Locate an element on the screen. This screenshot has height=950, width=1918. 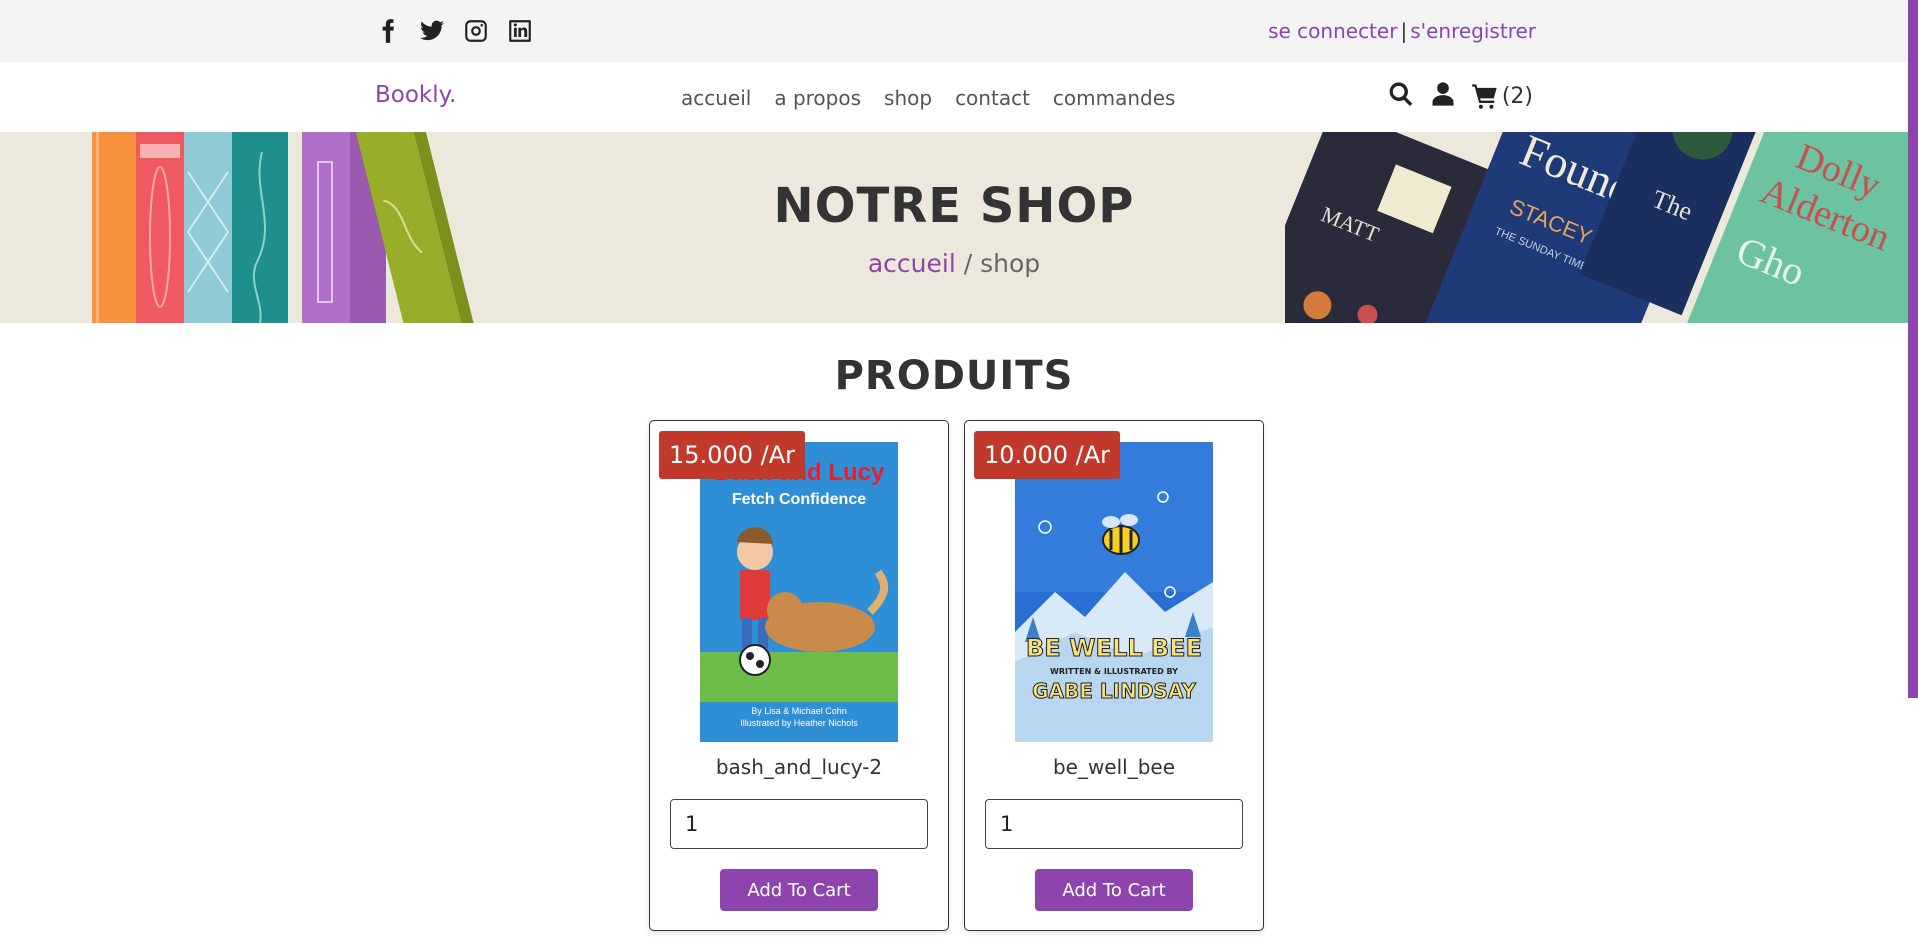
price-badge: 10.000 /Ar is located at coordinates (1047, 455).